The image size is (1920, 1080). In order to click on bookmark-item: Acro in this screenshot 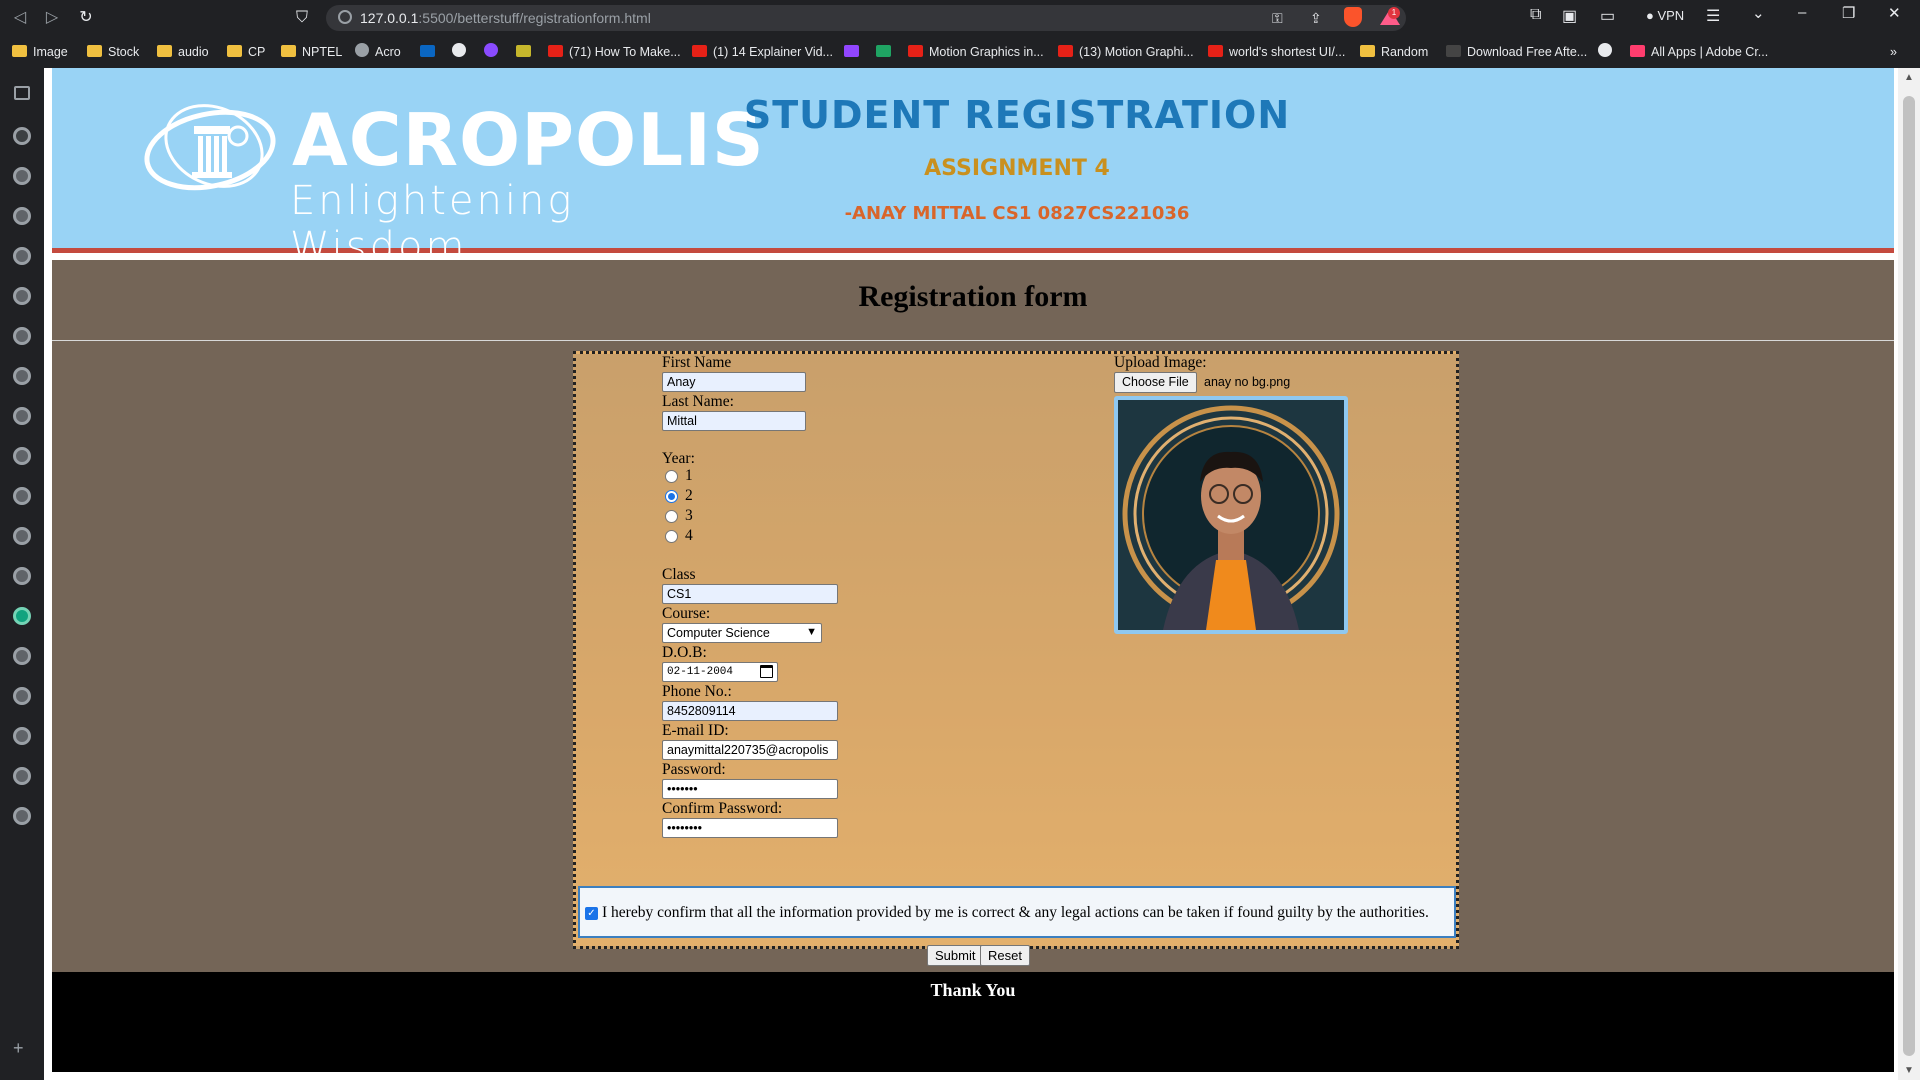, I will do `click(378, 52)`.